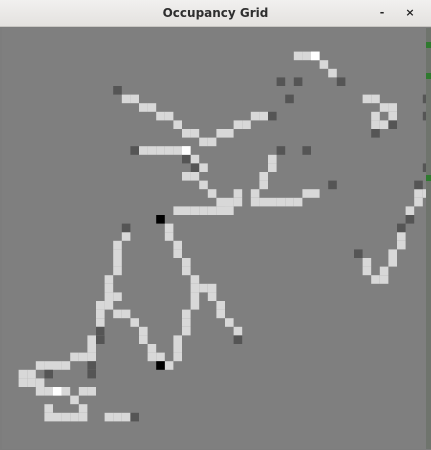  What do you see at coordinates (215, 13) in the screenshot?
I see `title-bar: Occupancy Grid - ×` at bounding box center [215, 13].